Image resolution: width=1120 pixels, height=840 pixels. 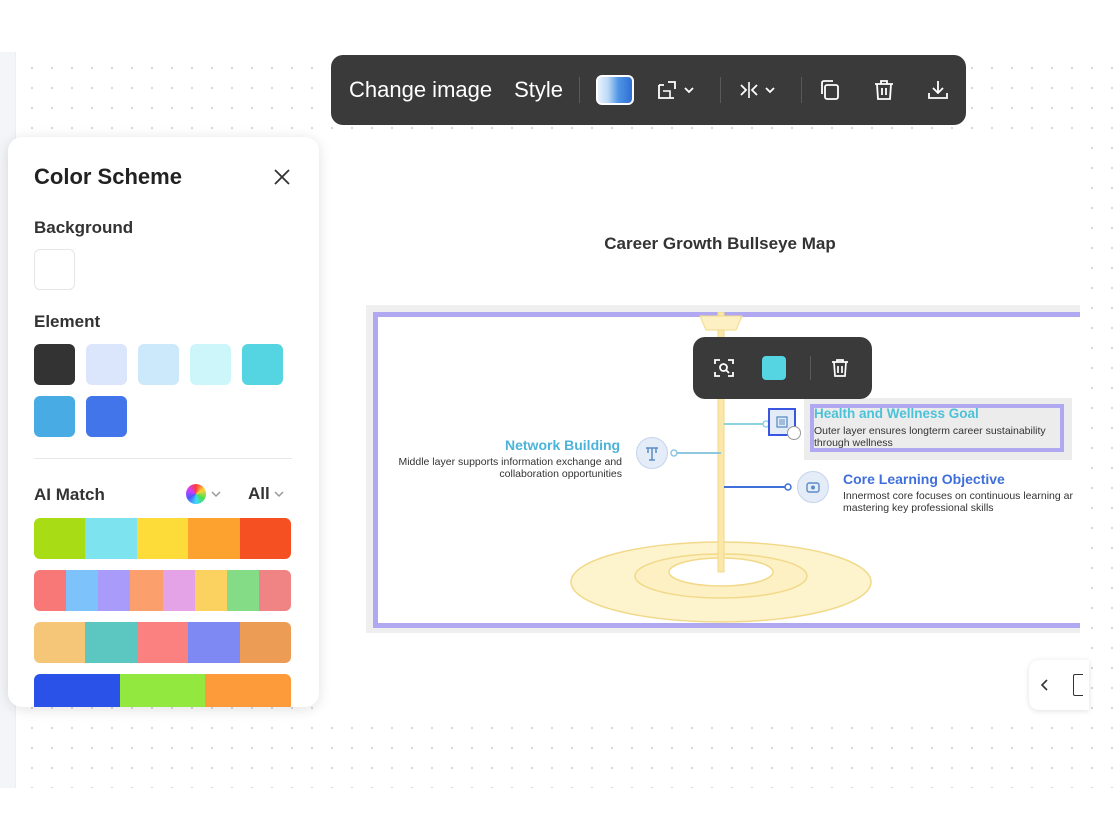 What do you see at coordinates (54, 269) in the screenshot?
I see `background-color-swatch` at bounding box center [54, 269].